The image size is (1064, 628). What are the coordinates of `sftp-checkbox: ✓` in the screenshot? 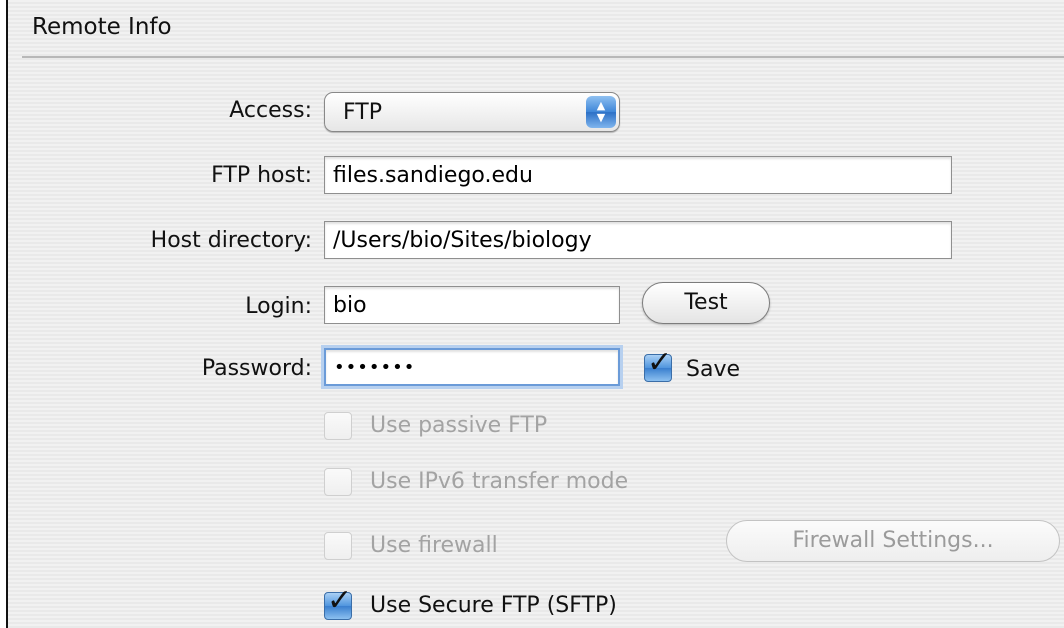 It's located at (338, 601).